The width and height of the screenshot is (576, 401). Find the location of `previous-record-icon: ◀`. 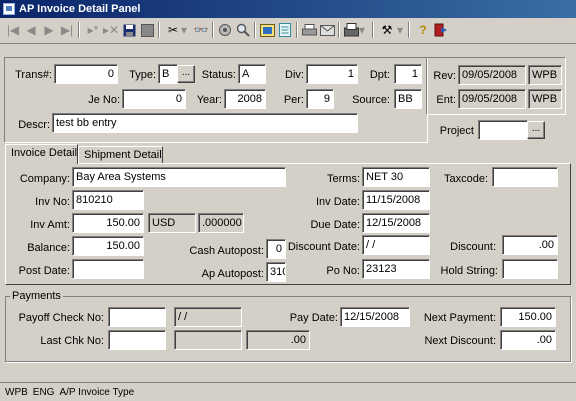

previous-record-icon: ◀ is located at coordinates (31, 30).